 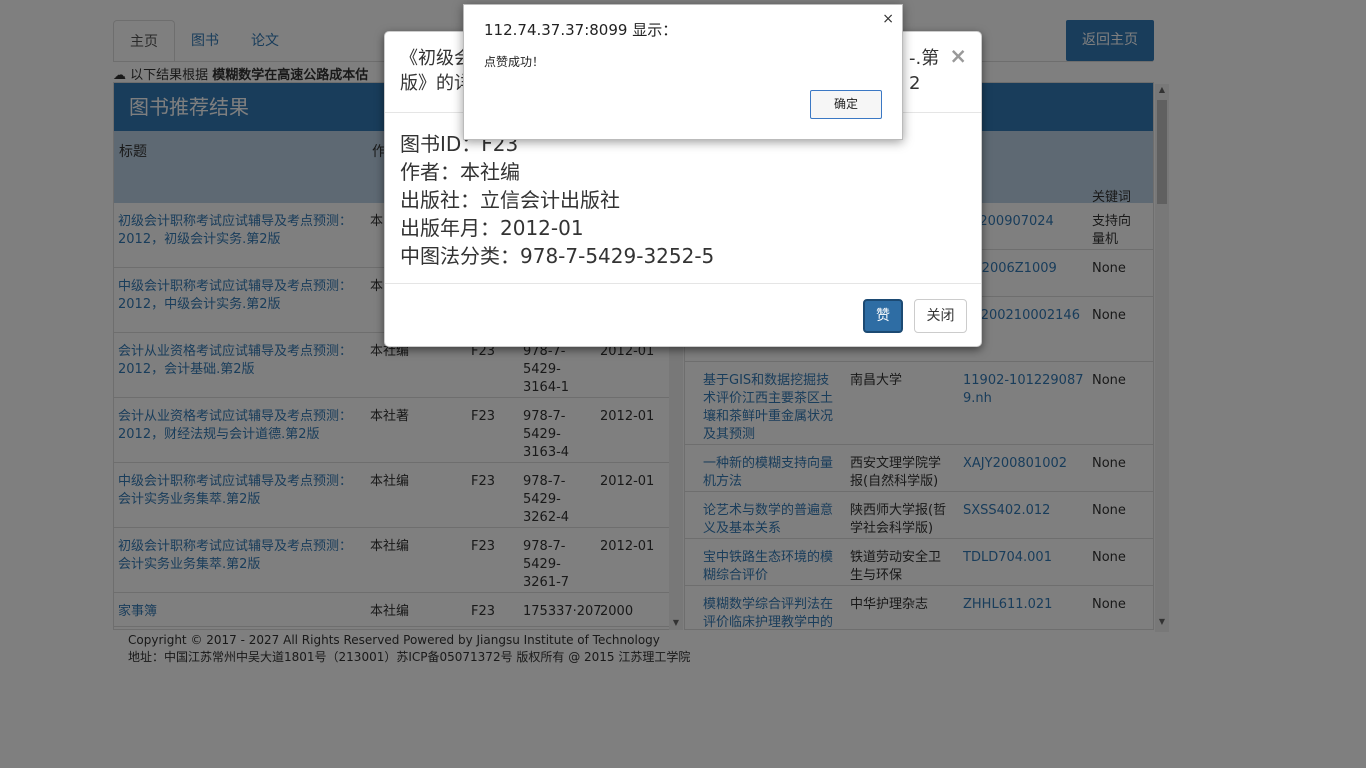 What do you see at coordinates (958, 56) in the screenshot?
I see `modal-close-icon: ×` at bounding box center [958, 56].